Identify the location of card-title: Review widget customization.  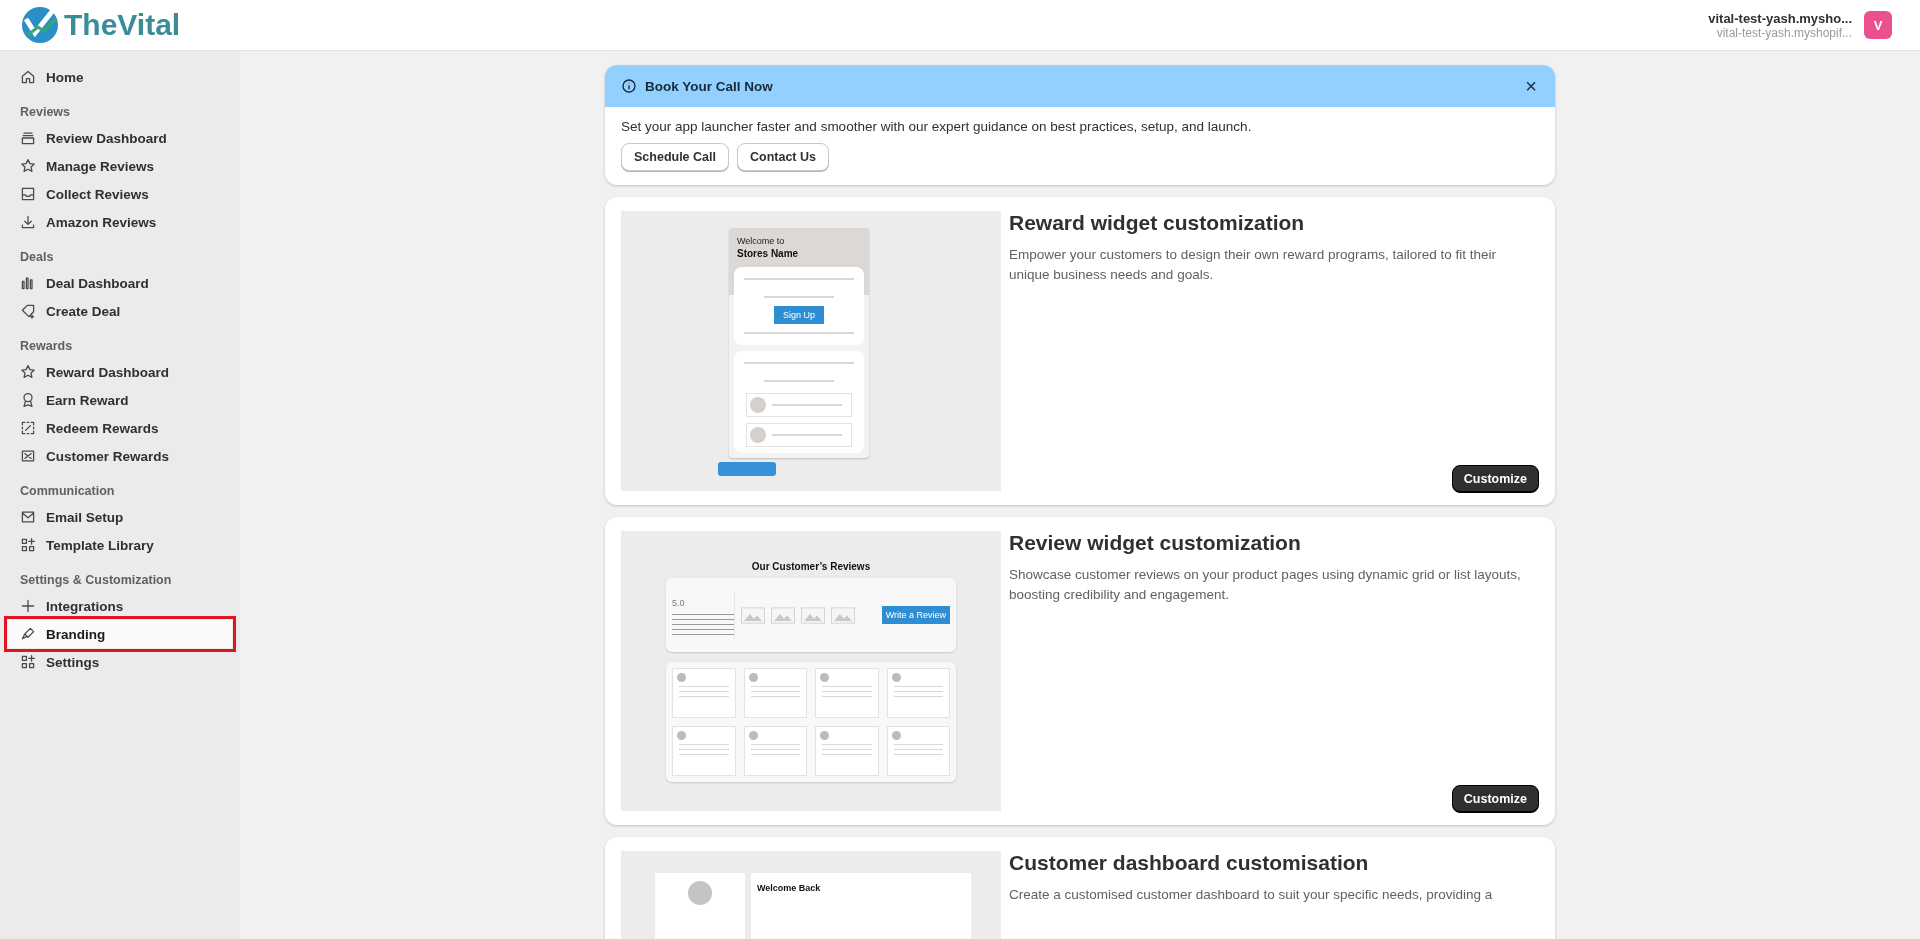
(1155, 543).